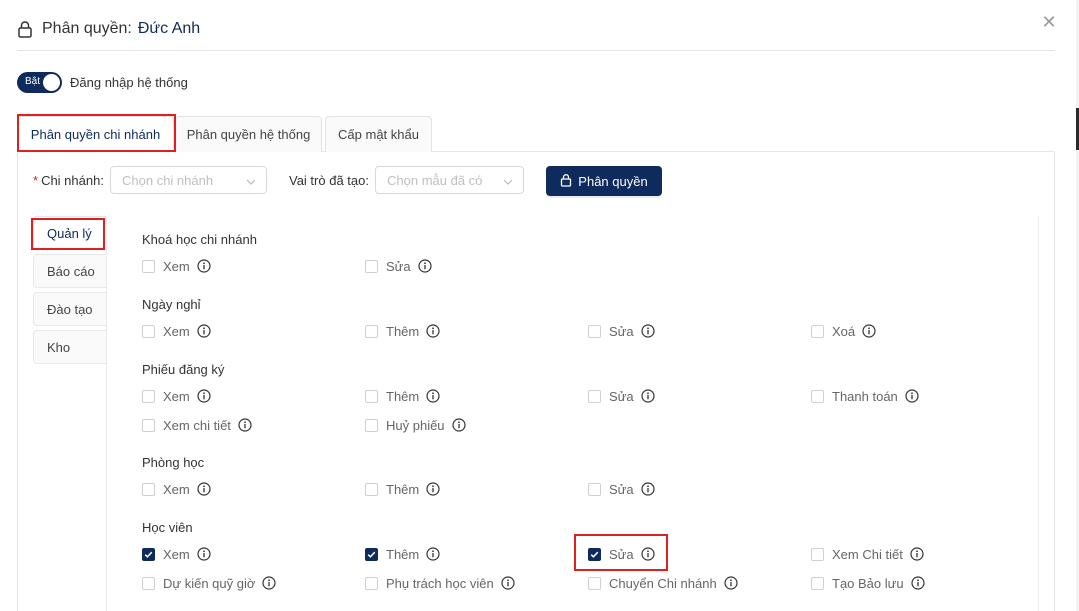 Image resolution: width=1079 pixels, height=611 pixels. What do you see at coordinates (102, 82) in the screenshot?
I see `login-toggle-row: Bật Đăng nhập hệ thống` at bounding box center [102, 82].